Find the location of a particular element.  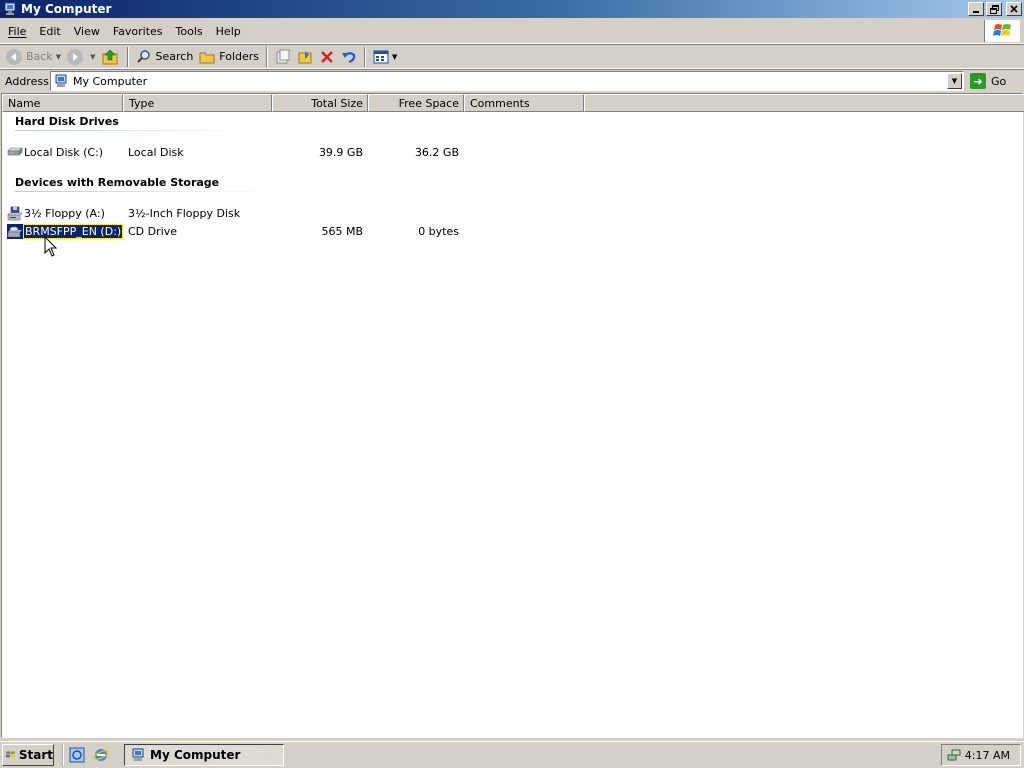

go-arrow-icon: ➜ is located at coordinates (978, 81).